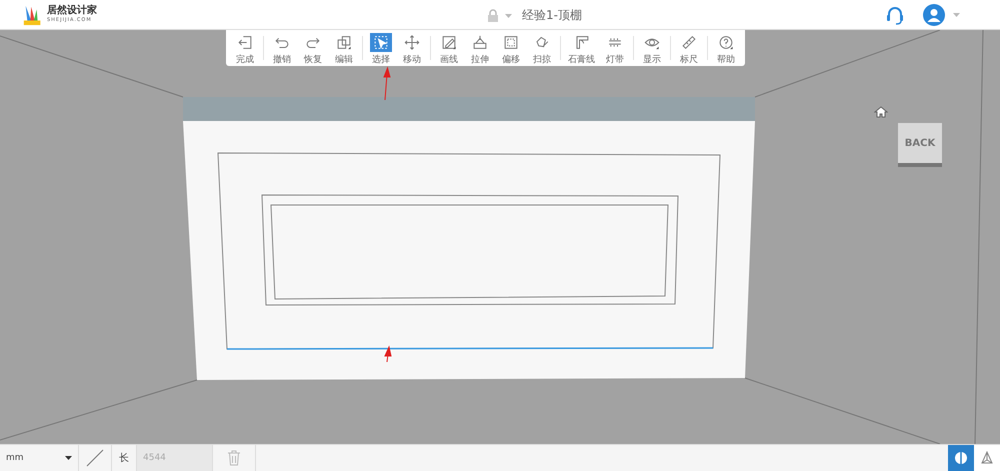  What do you see at coordinates (124, 458) in the screenshot?
I see `length-label: 长` at bounding box center [124, 458].